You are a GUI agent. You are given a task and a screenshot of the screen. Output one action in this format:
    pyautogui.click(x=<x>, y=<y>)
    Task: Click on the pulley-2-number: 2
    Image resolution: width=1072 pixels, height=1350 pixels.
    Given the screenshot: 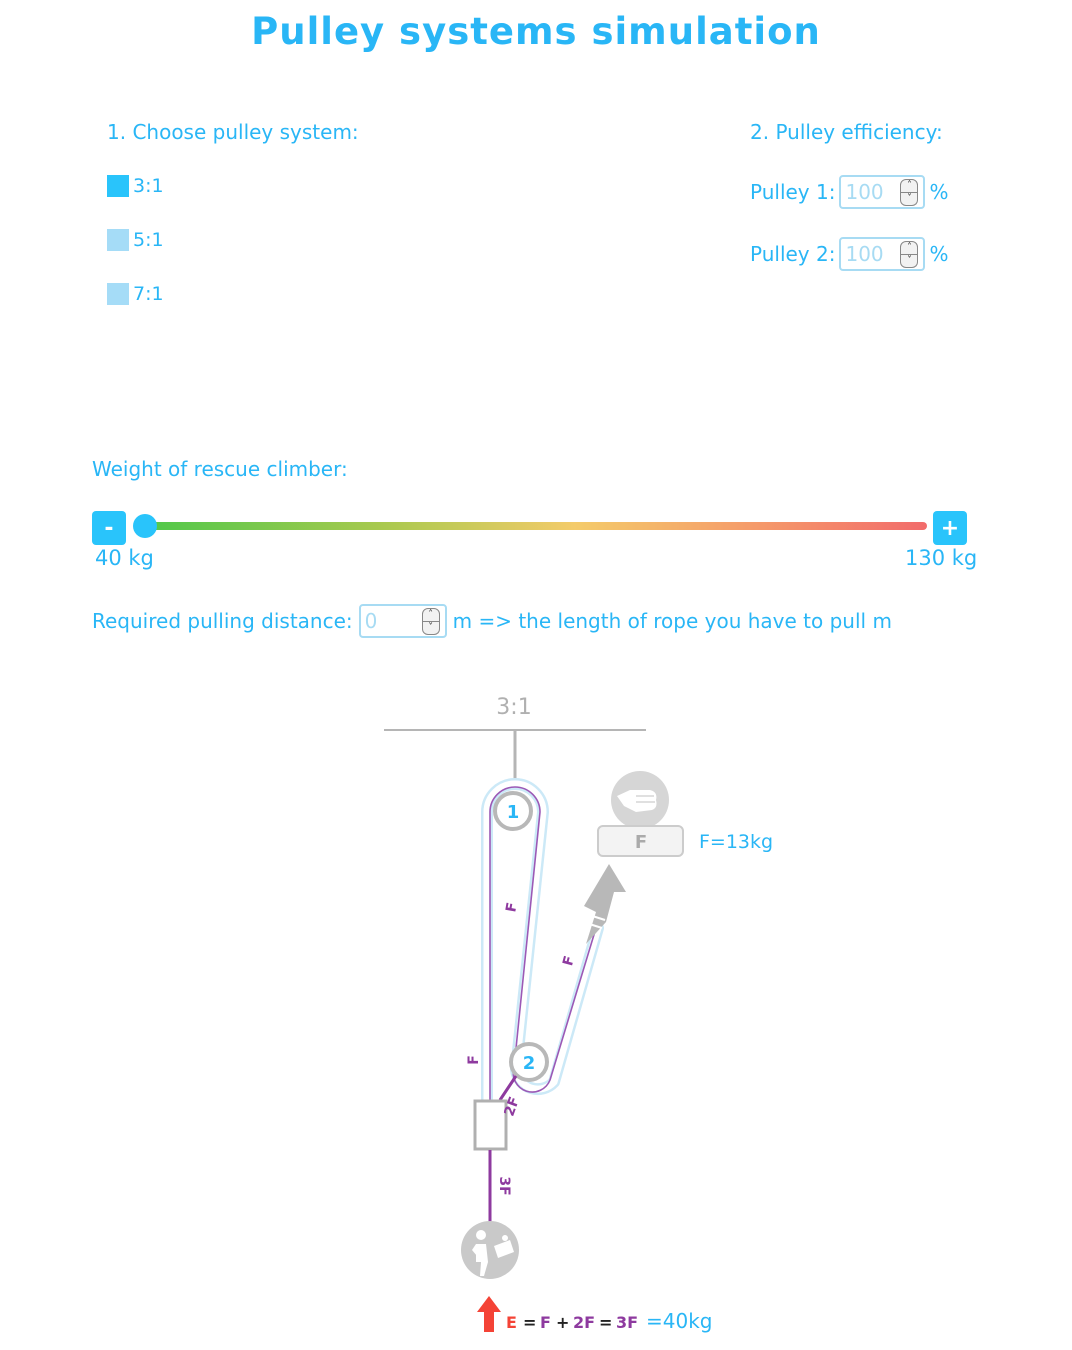 What is the action you would take?
    pyautogui.click(x=529, y=1063)
    